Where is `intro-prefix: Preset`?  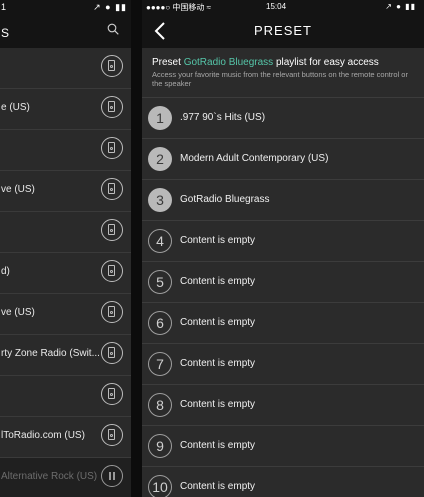 intro-prefix: Preset is located at coordinates (168, 62).